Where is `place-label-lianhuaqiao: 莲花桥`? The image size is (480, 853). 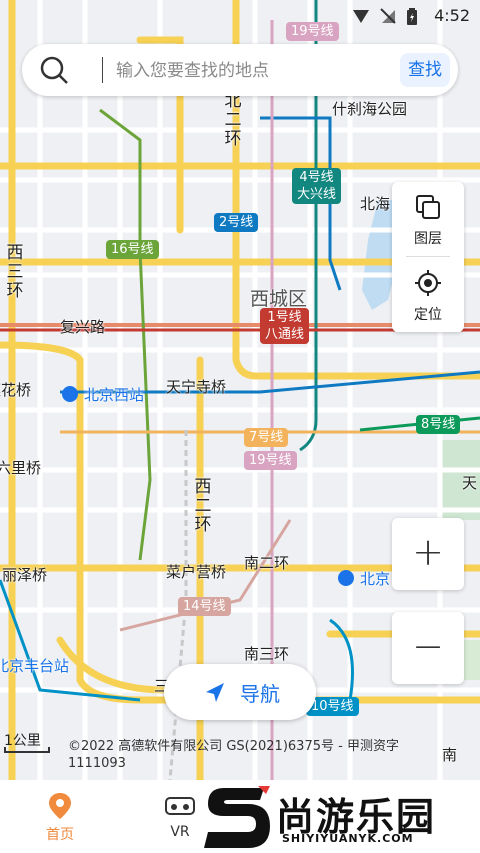 place-label-lianhuaqiao: 莲花桥 is located at coordinates (16, 390).